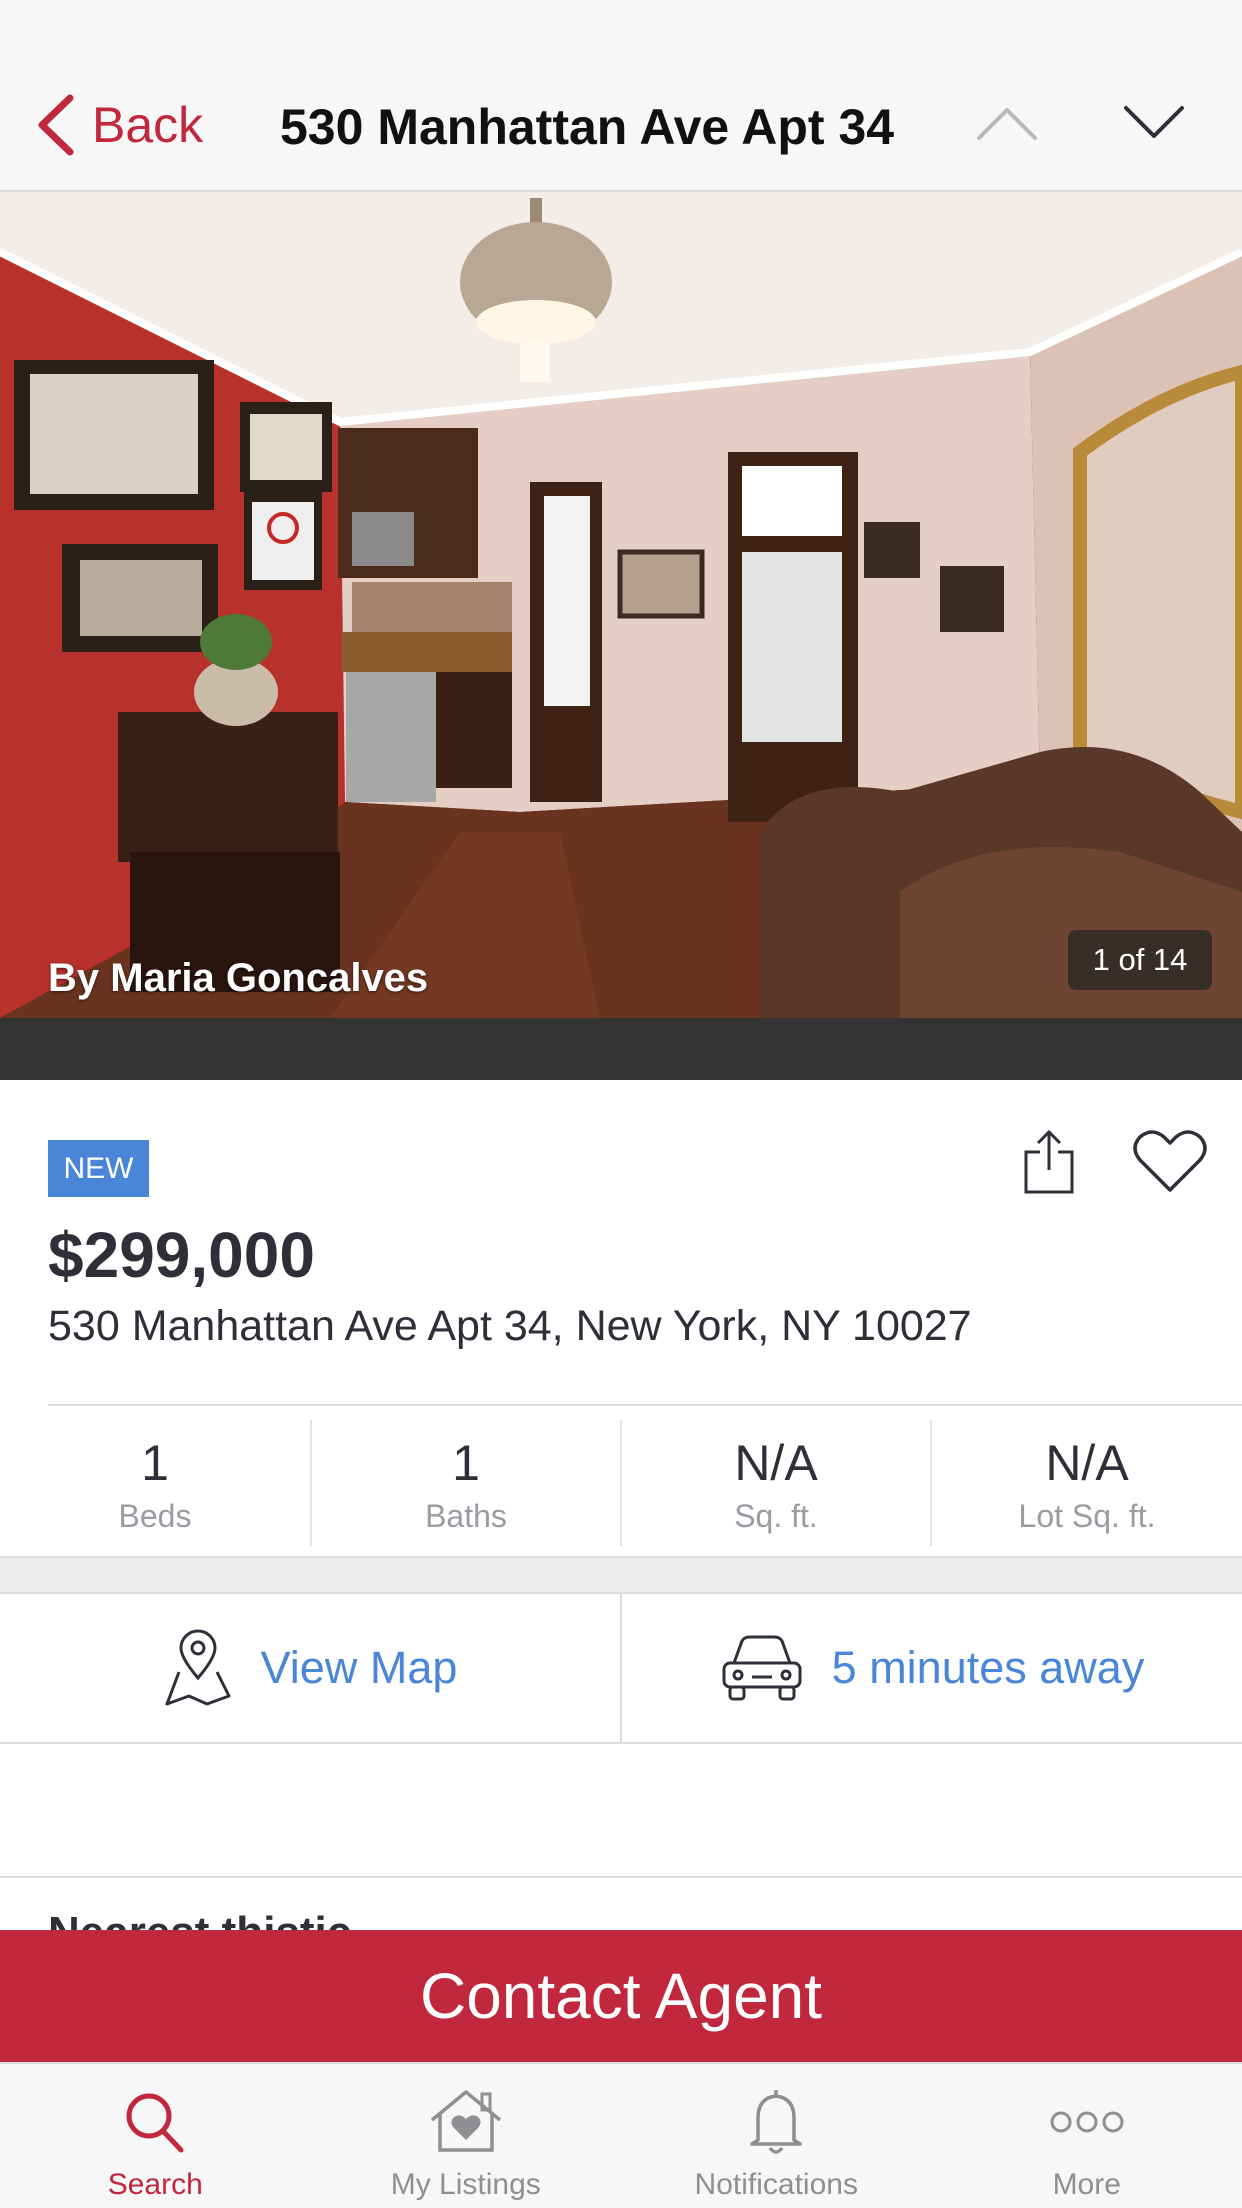 Image resolution: width=1242 pixels, height=2208 pixels. Describe the element at coordinates (621, 1996) in the screenshot. I see `contact-agent-button: Contact Agent` at that location.